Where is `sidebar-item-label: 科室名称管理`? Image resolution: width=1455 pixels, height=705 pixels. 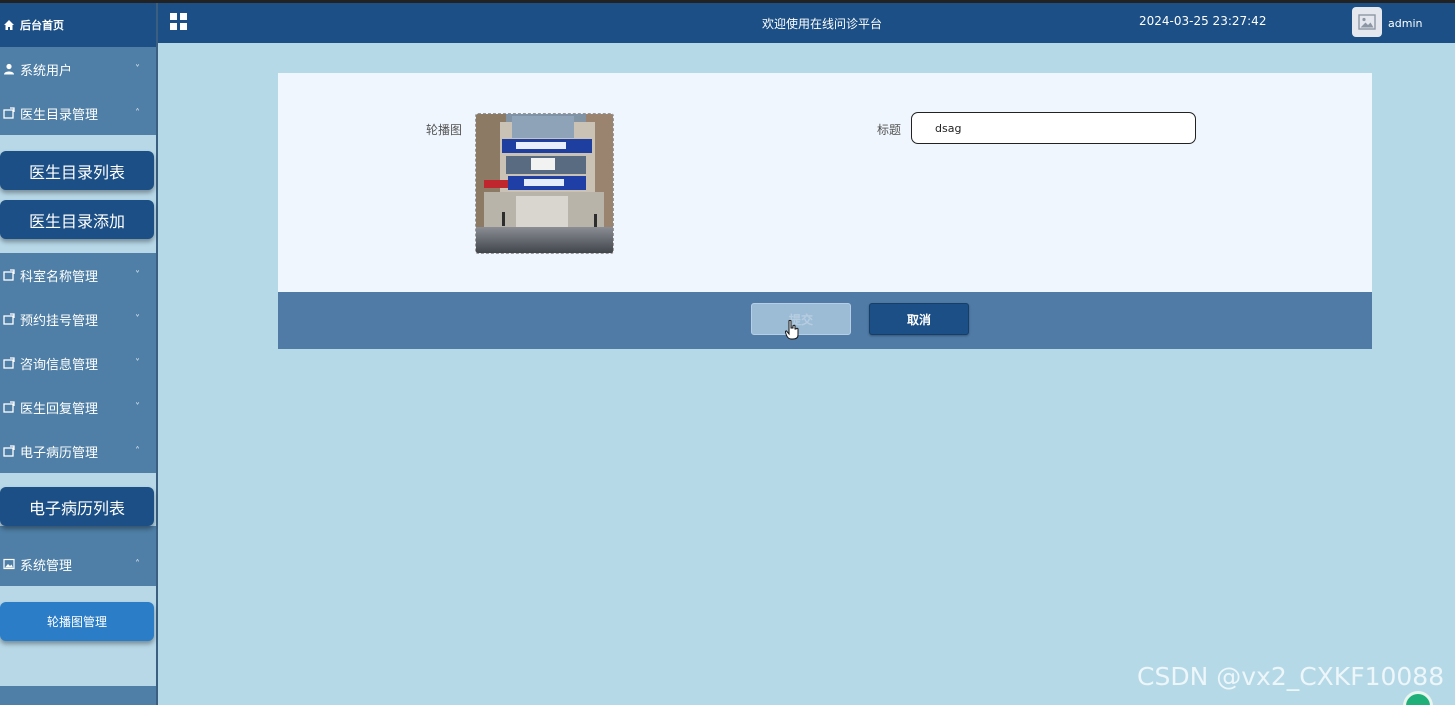 sidebar-item-label: 科室名称管理 is located at coordinates (59, 277).